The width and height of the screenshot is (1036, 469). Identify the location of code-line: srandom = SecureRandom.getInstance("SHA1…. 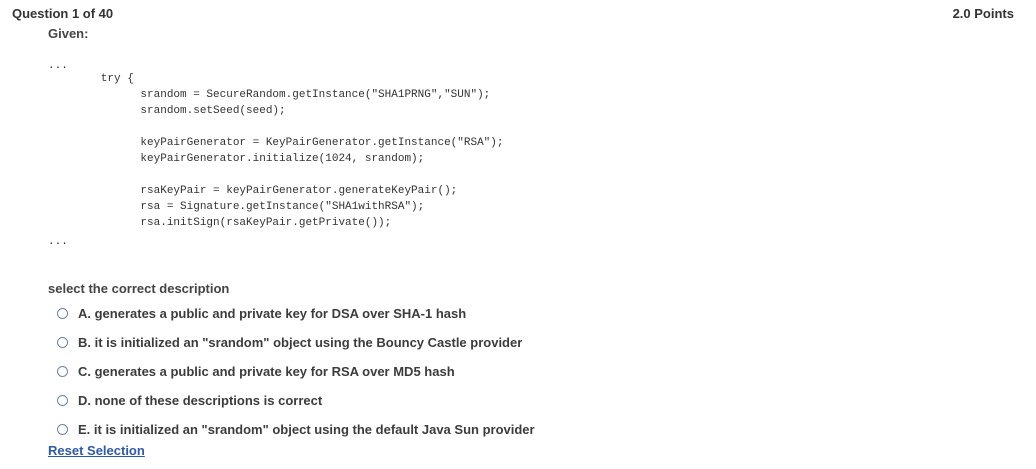
(269, 95).